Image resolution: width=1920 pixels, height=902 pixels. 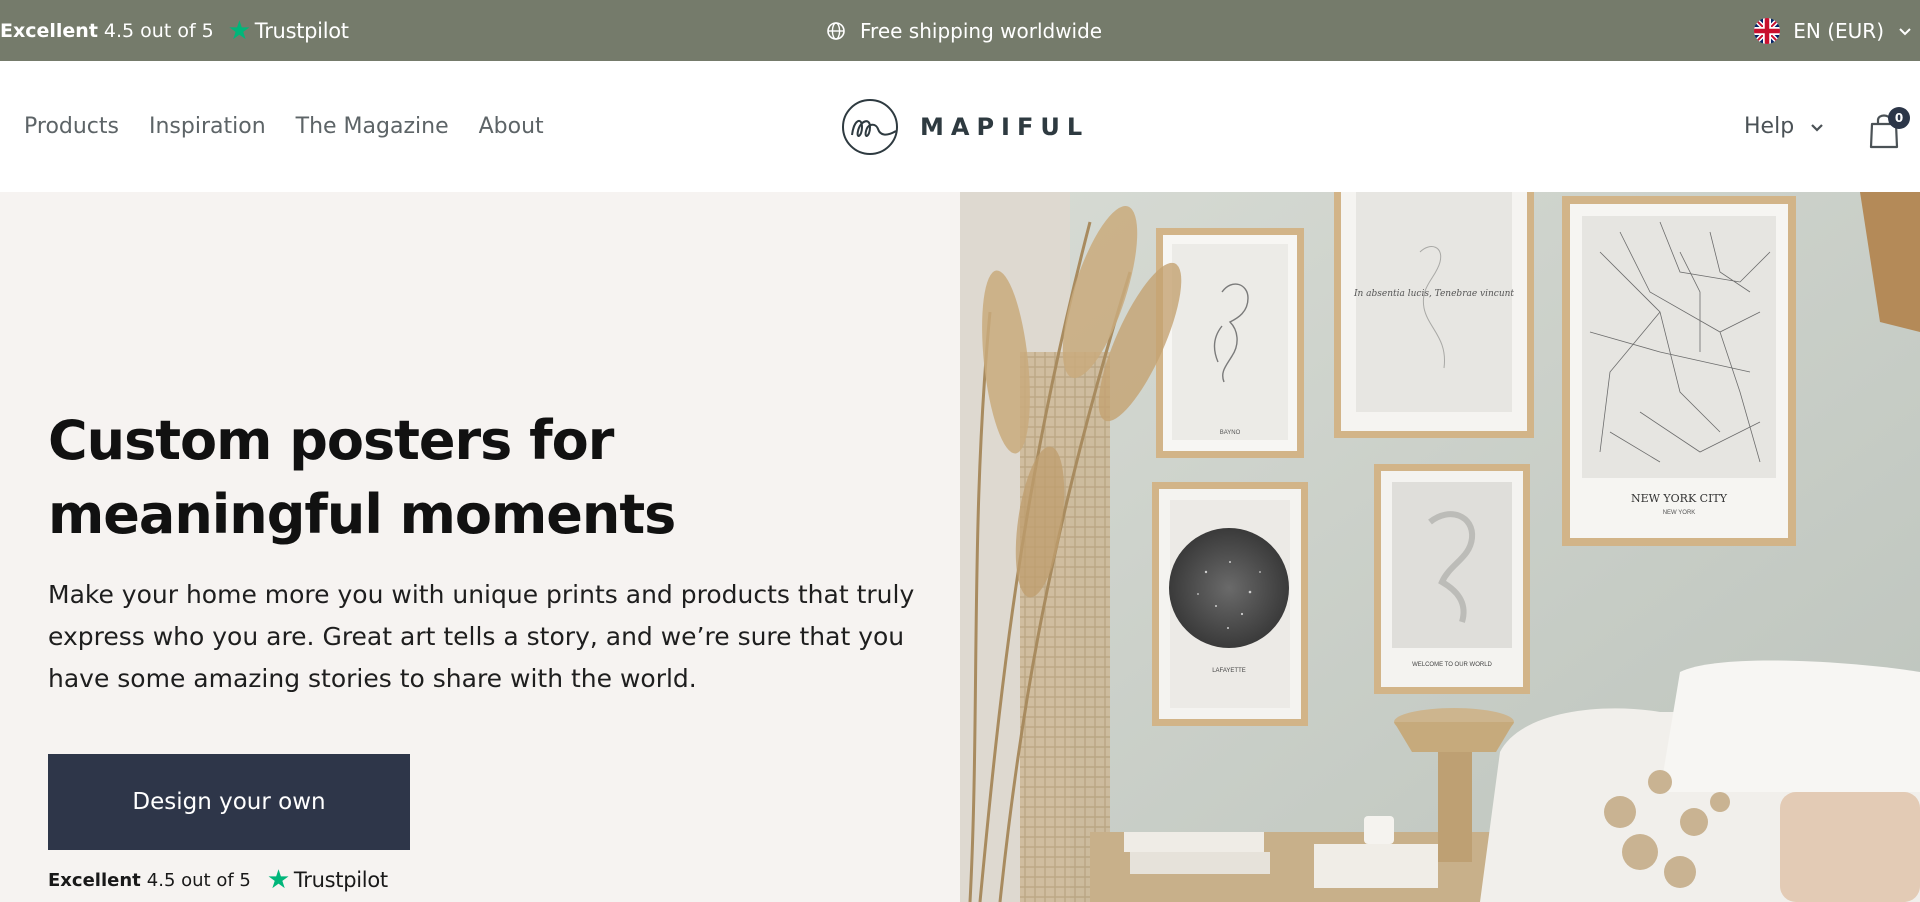 What do you see at coordinates (1679, 513) in the screenshot?
I see `poster-city-subtitle: NEW YORK` at bounding box center [1679, 513].